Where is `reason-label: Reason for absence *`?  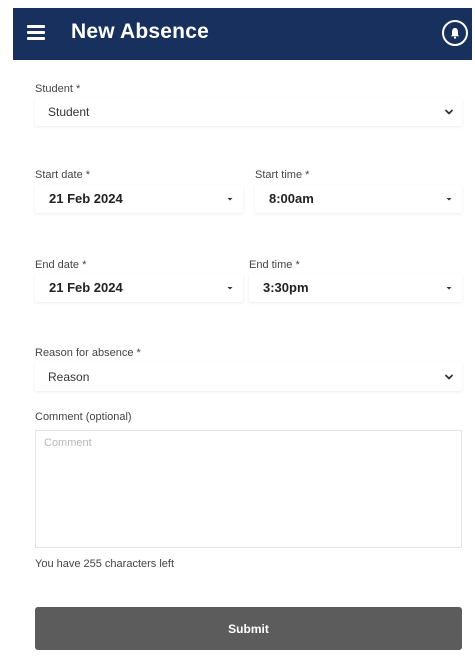 reason-label: Reason for absence * is located at coordinates (88, 353).